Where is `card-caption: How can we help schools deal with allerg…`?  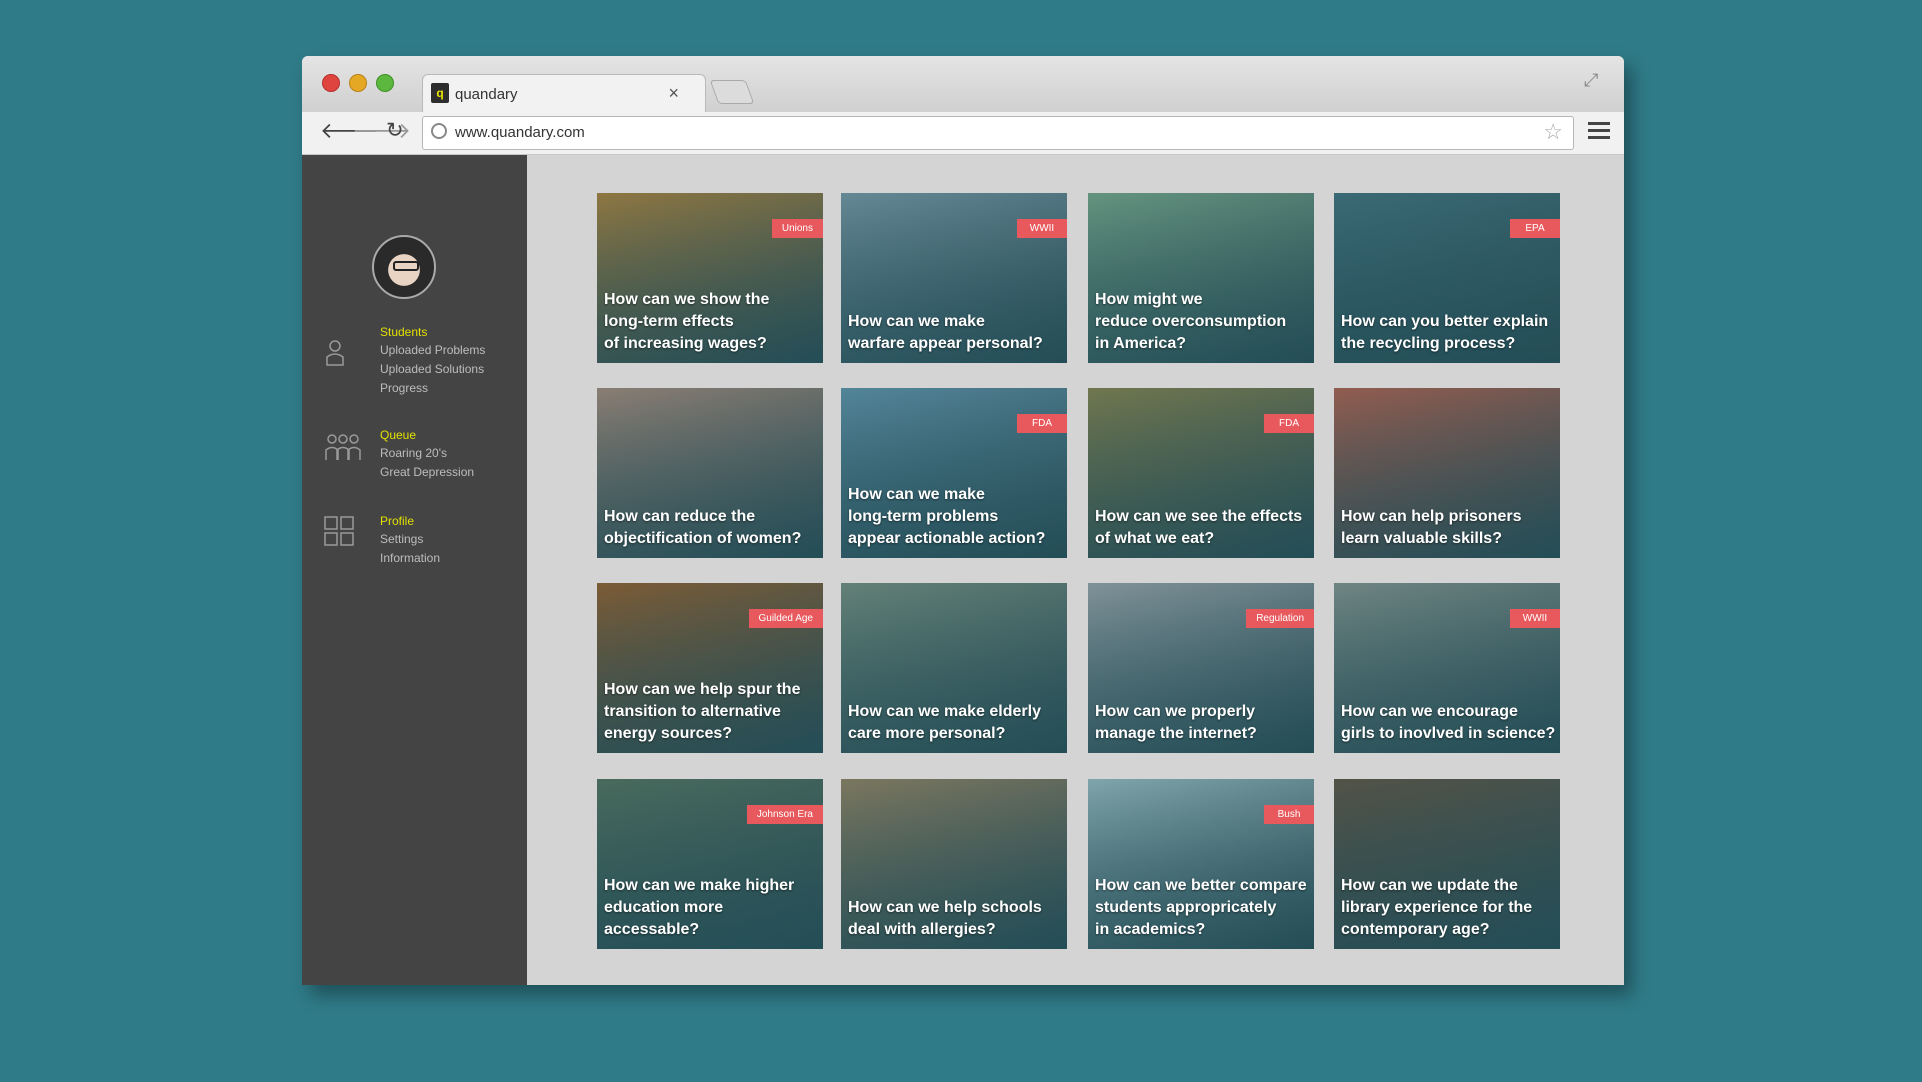
card-caption: How can we help schools deal with allerg… is located at coordinates (945, 918).